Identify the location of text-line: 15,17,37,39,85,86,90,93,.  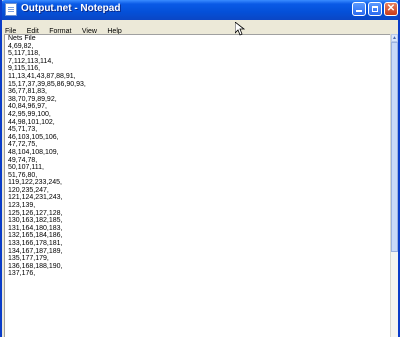
(47, 84).